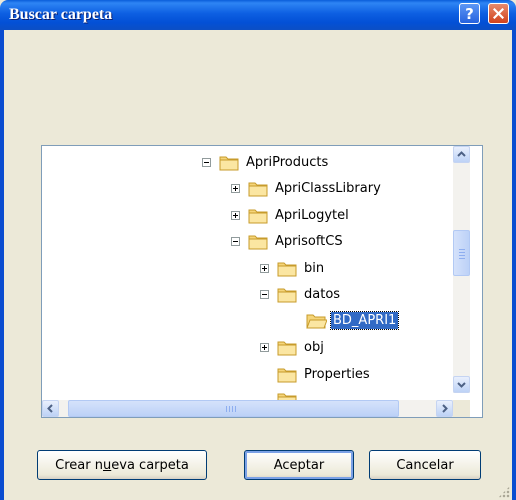  I want to click on tree-item-obj: obj, so click(293, 347).